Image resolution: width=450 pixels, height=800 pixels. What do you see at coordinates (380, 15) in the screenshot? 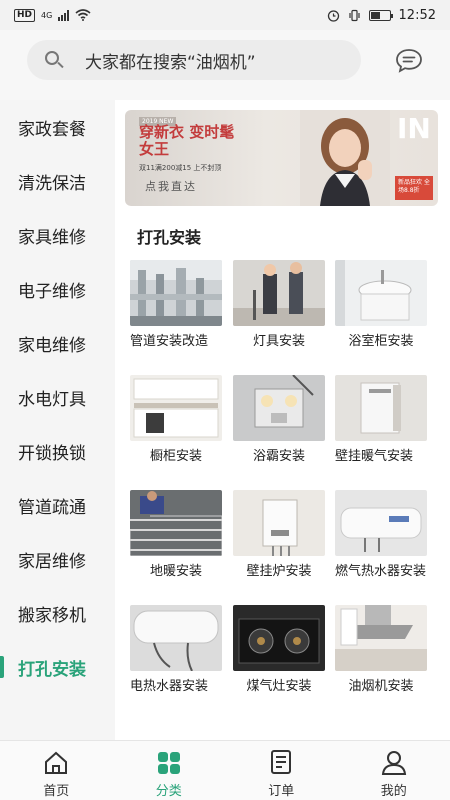
I see `battery-icon` at bounding box center [380, 15].